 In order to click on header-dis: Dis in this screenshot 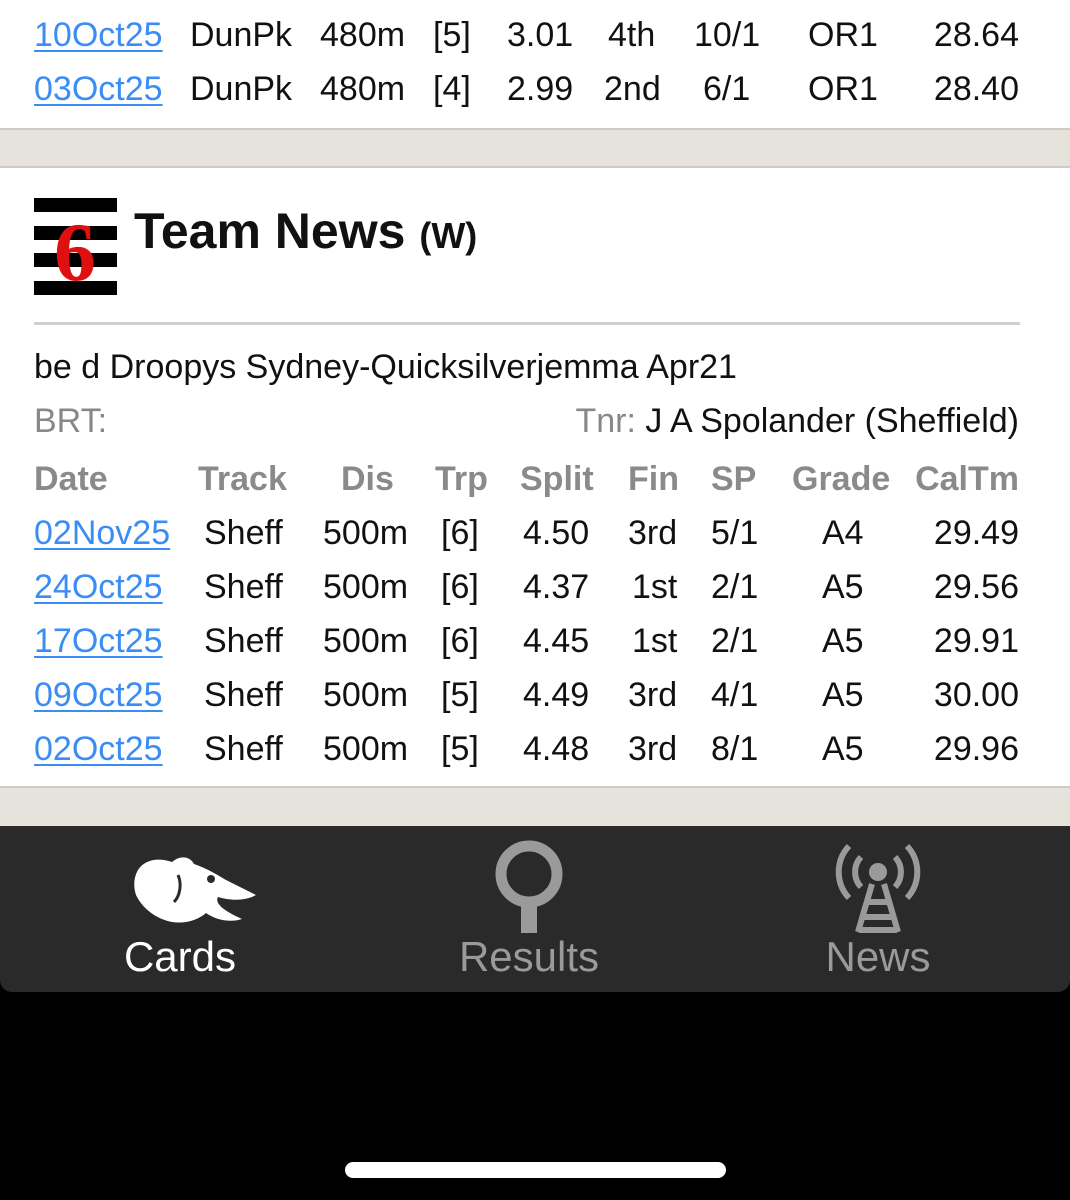, I will do `click(367, 479)`.